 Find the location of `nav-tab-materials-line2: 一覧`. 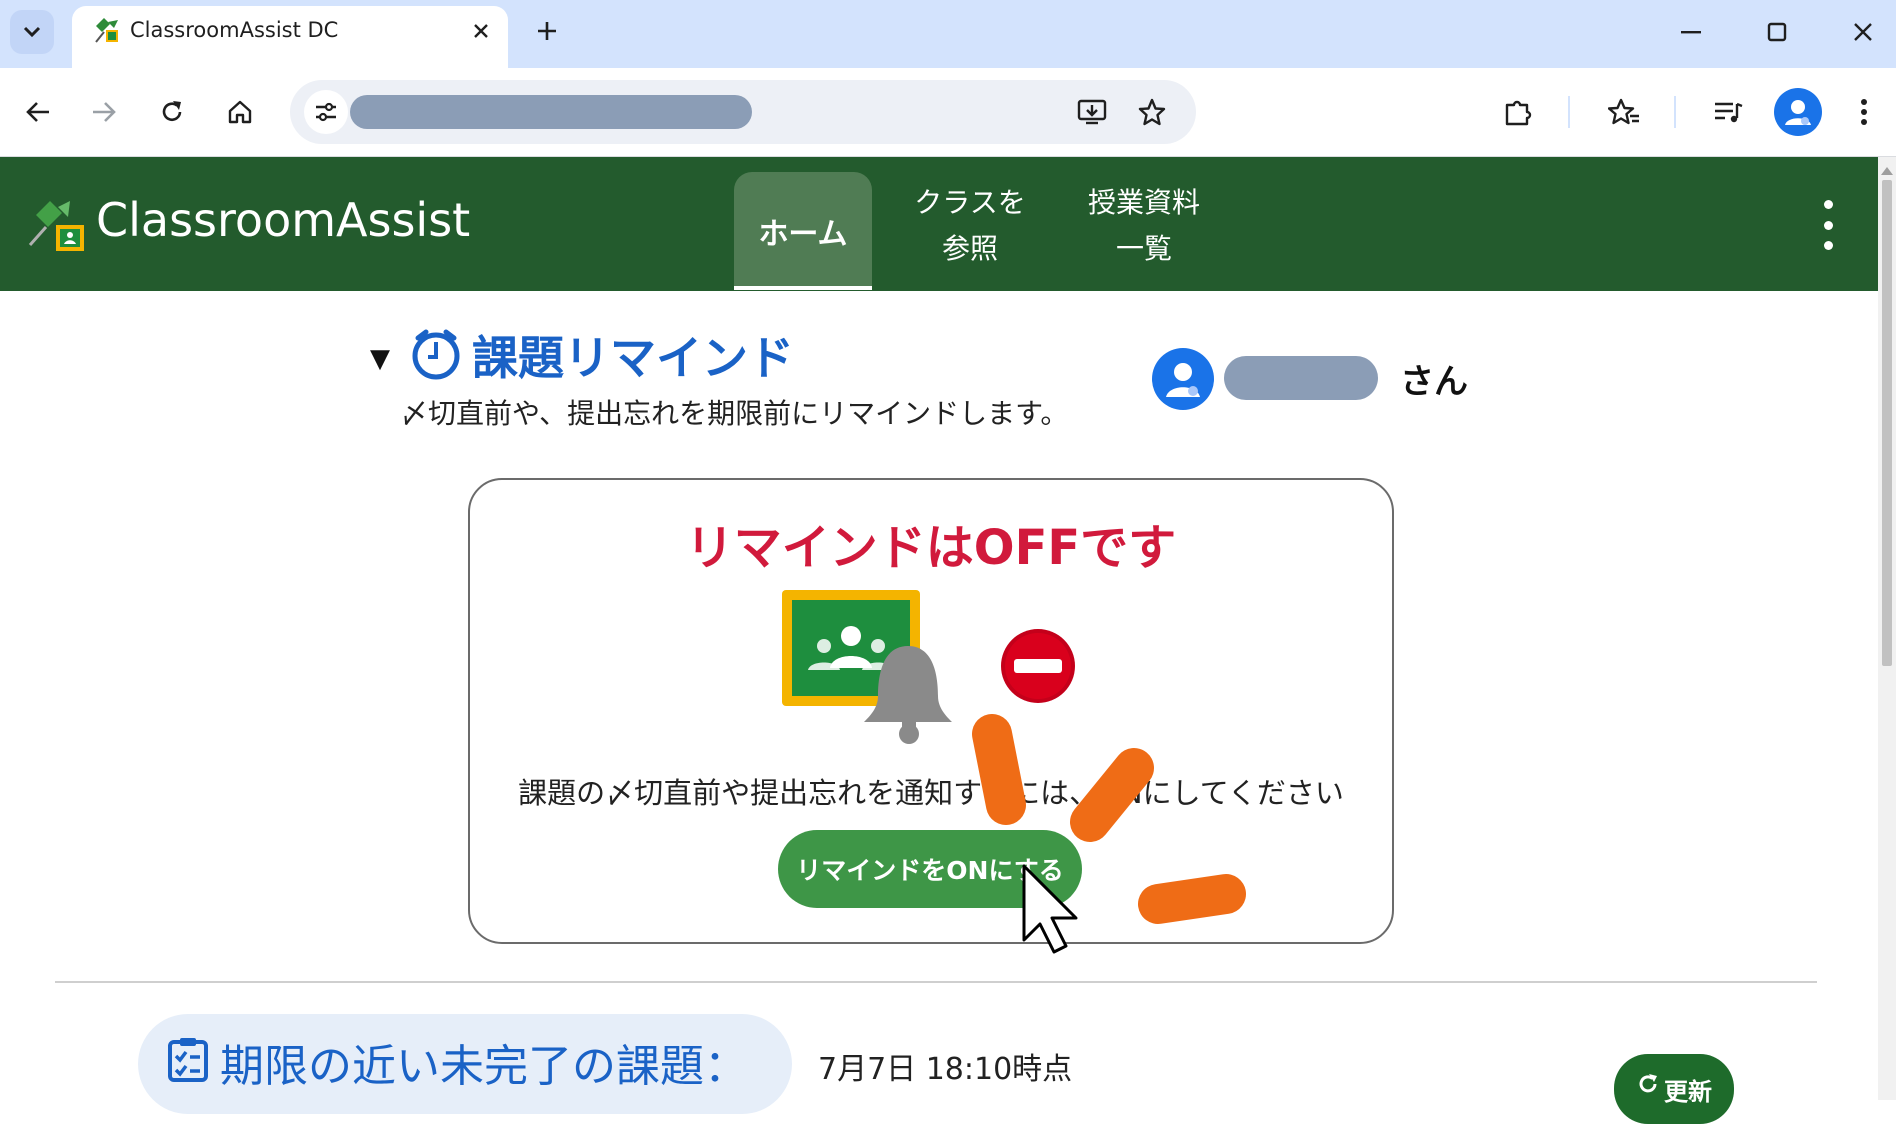

nav-tab-materials-line2: 一覧 is located at coordinates (1143, 248).